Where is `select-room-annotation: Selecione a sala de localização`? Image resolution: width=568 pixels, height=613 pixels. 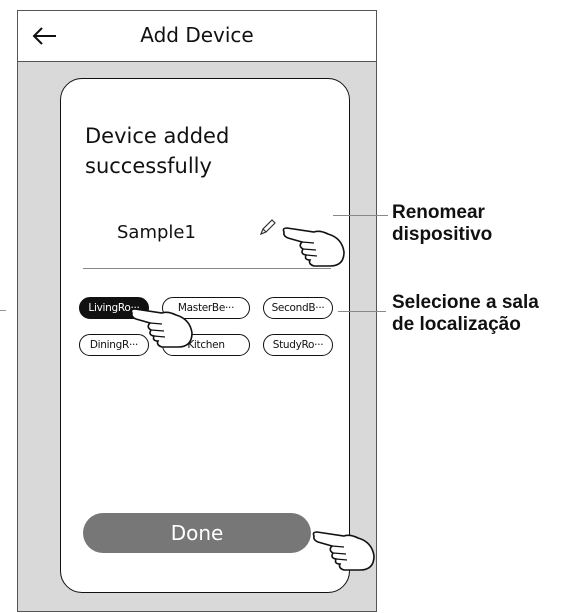
select-room-annotation: Selecione a sala de localização is located at coordinates (465, 313).